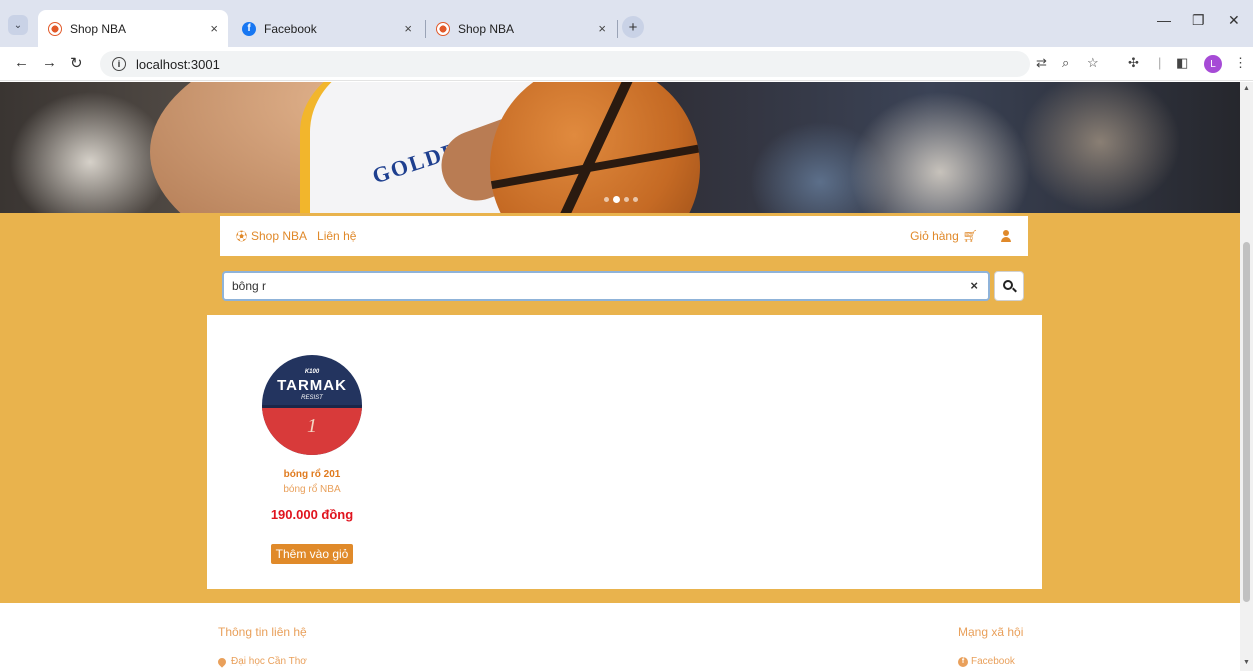 Image resolution: width=1253 pixels, height=671 pixels. I want to click on window-close-icon: ✕, so click(1234, 20).